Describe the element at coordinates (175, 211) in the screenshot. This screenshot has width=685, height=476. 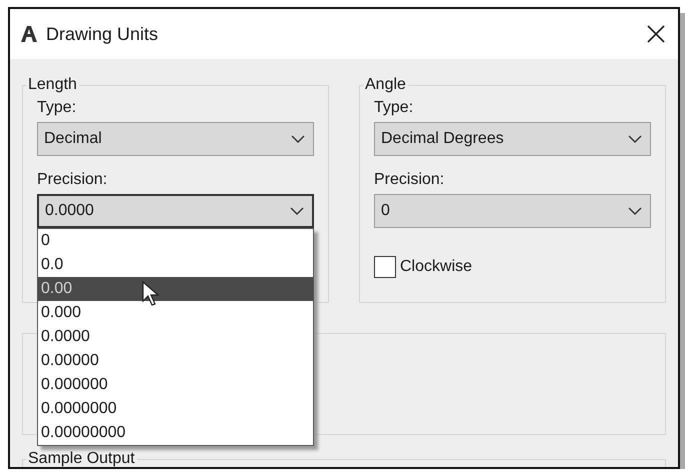
I see `dropdown: 0.0000` at that location.